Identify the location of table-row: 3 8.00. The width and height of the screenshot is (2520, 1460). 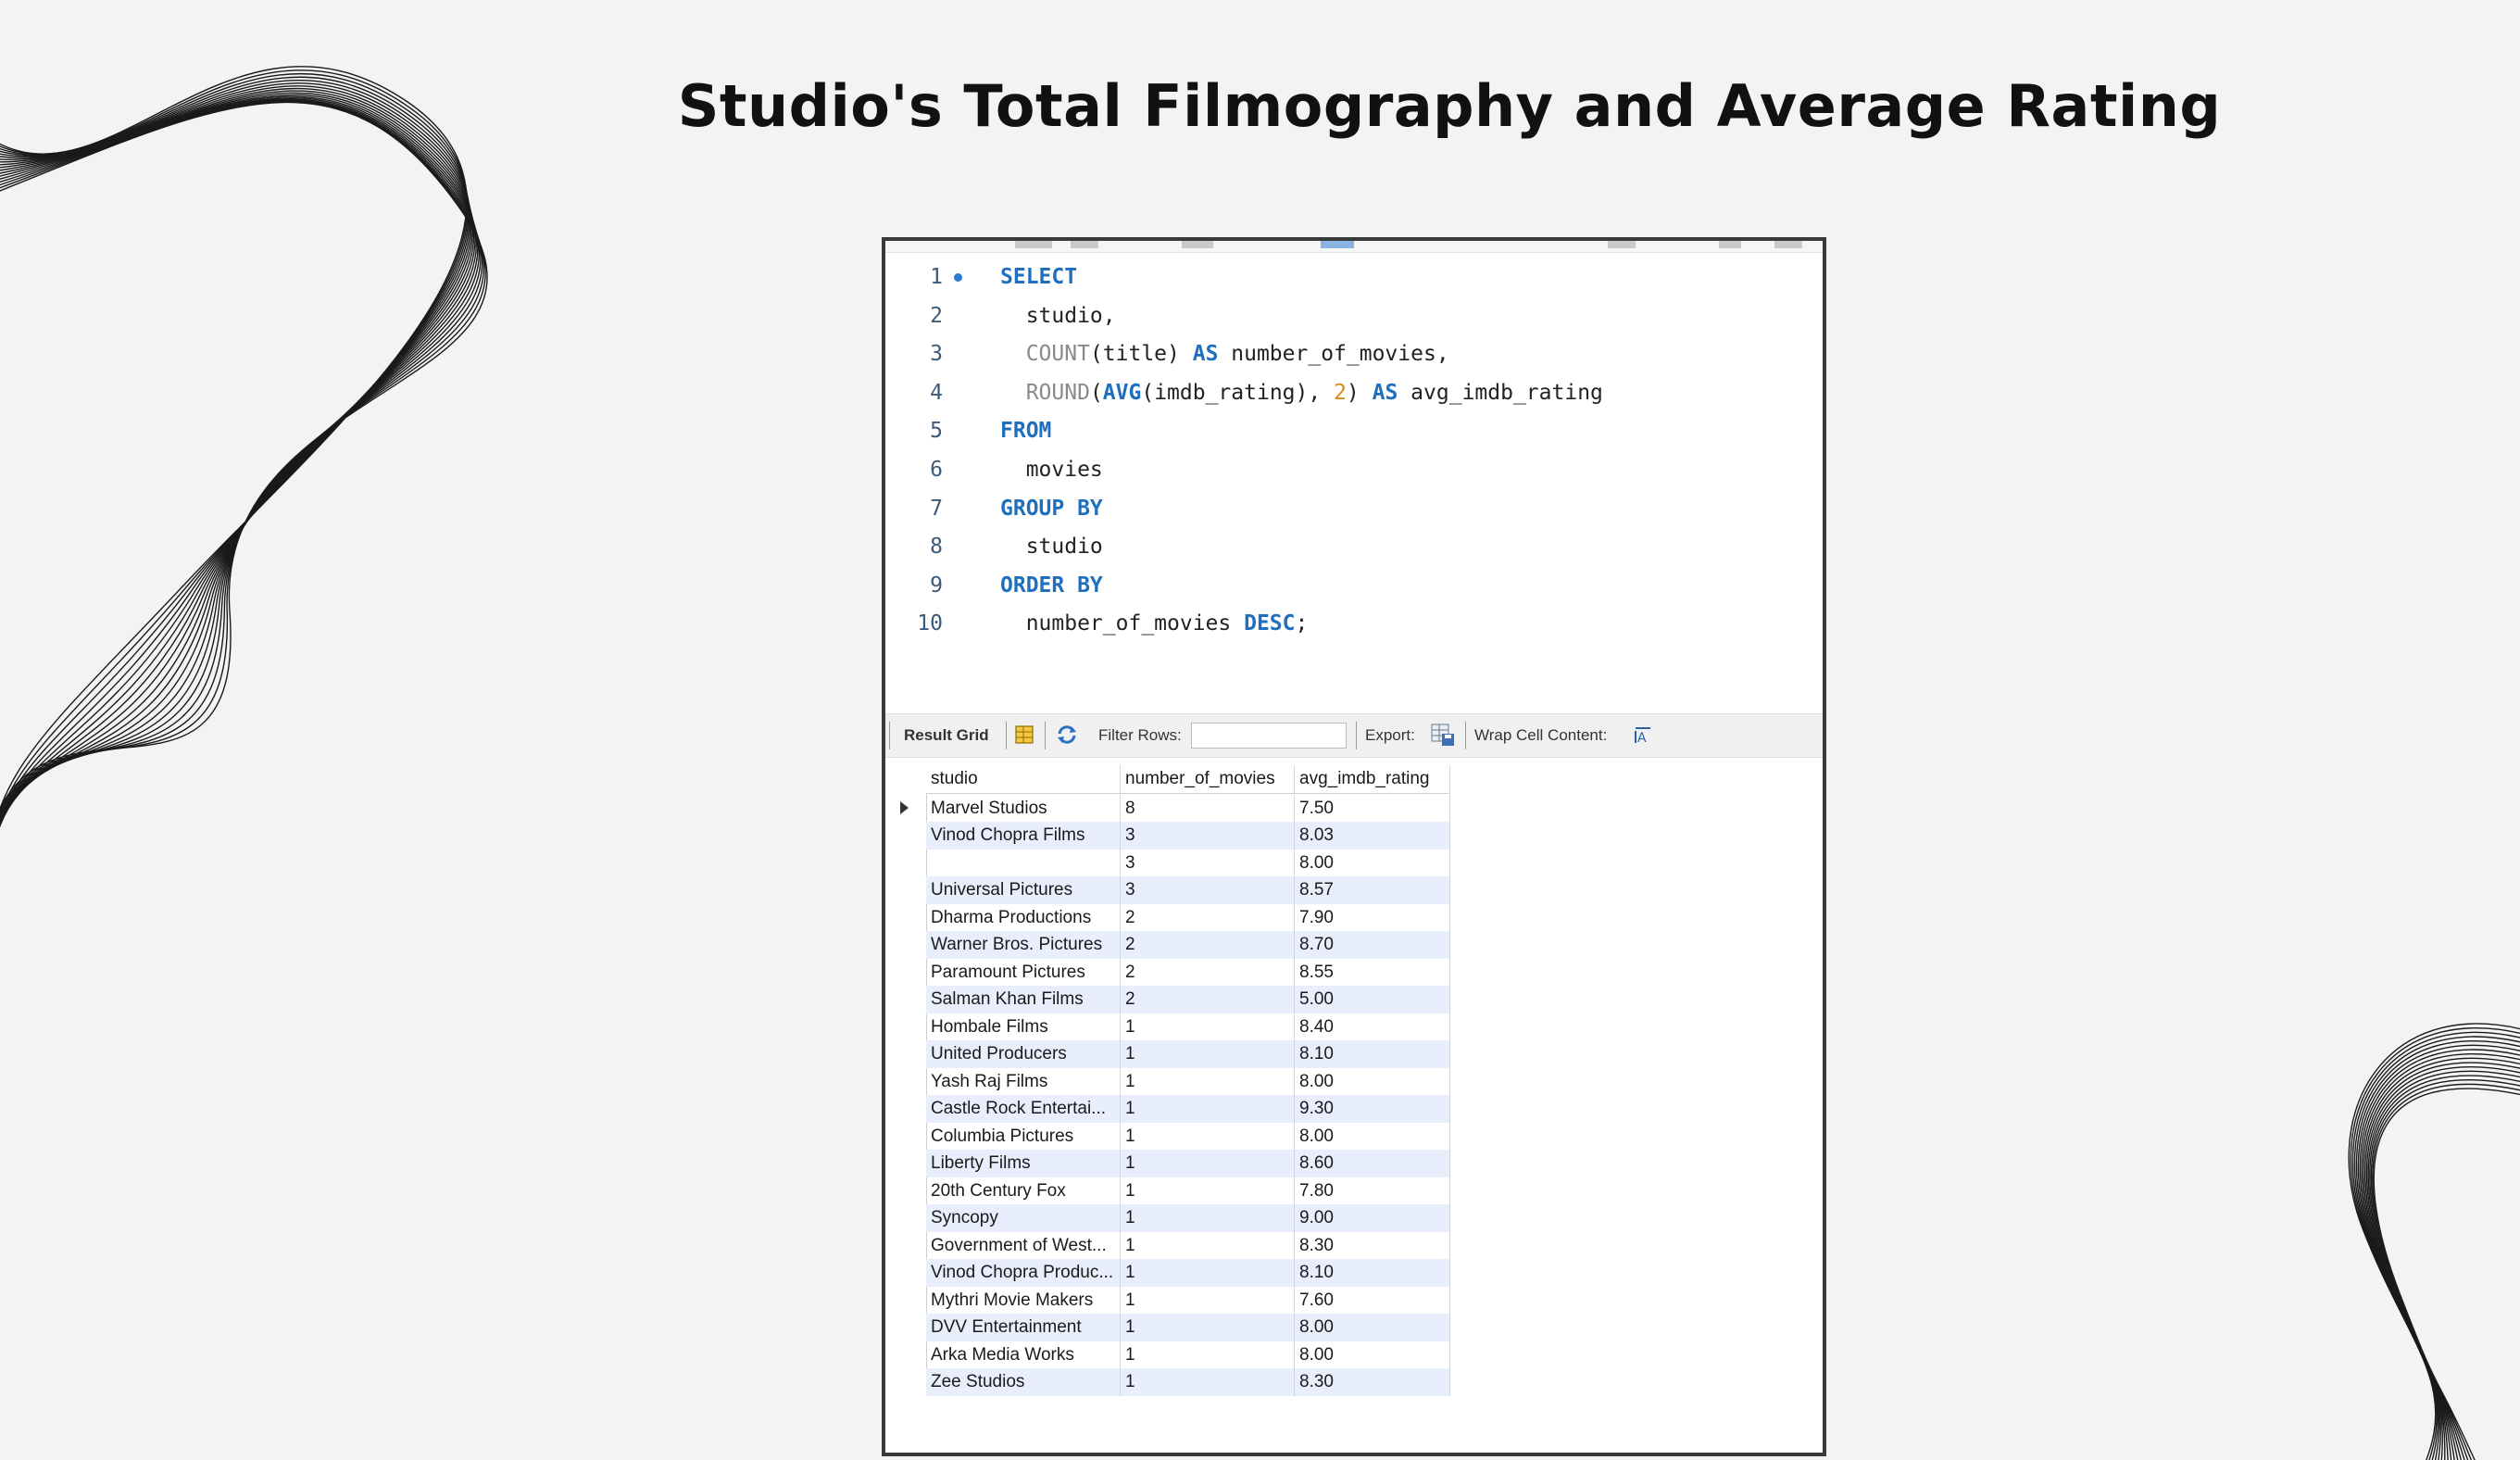
(1188, 862).